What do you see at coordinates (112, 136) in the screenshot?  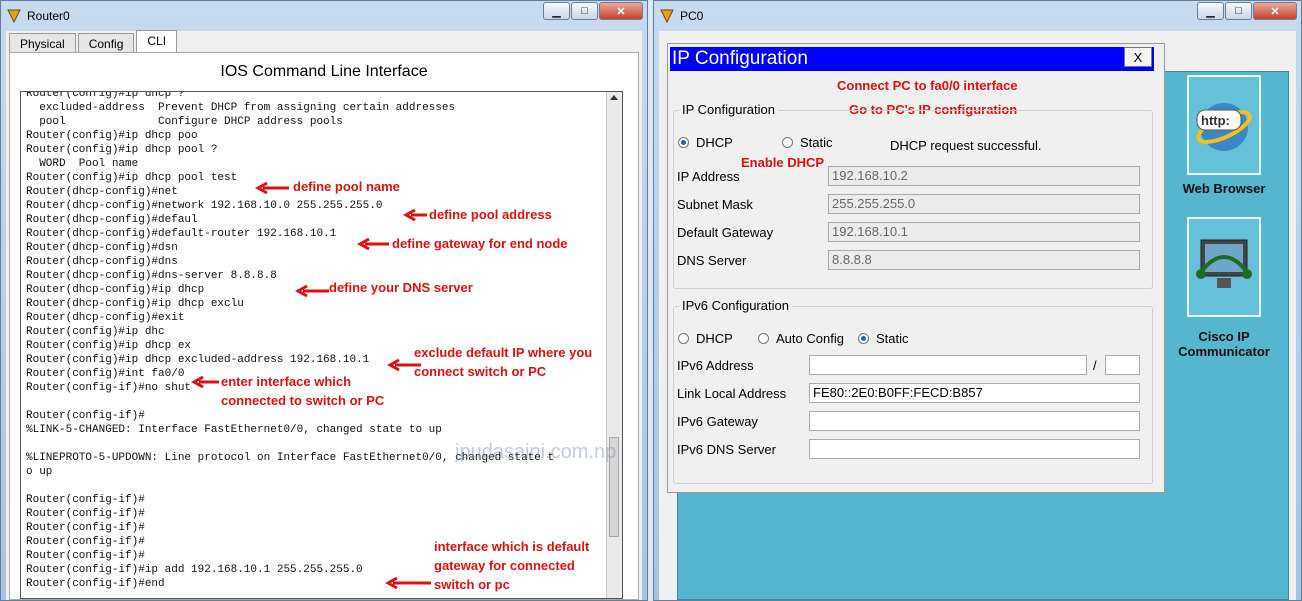 I see `terminal-line: Router(config)#ip dhcp poo` at bounding box center [112, 136].